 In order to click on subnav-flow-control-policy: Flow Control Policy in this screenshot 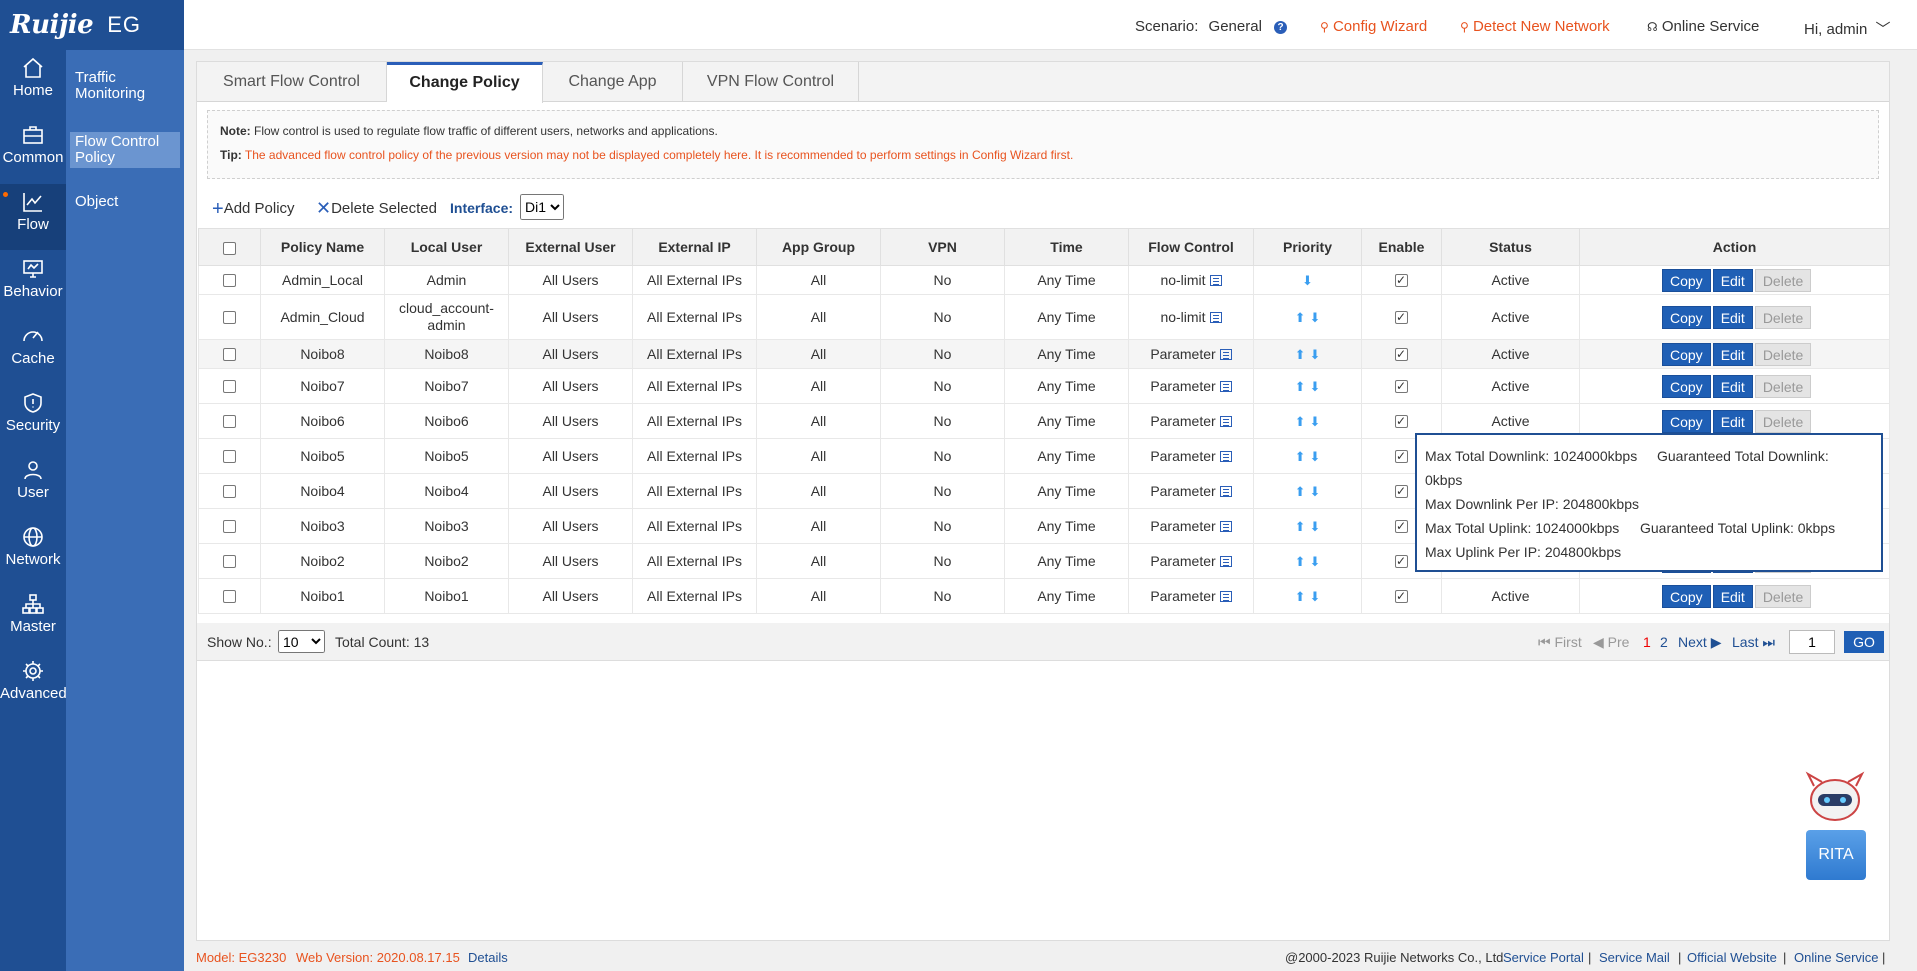, I will do `click(125, 150)`.